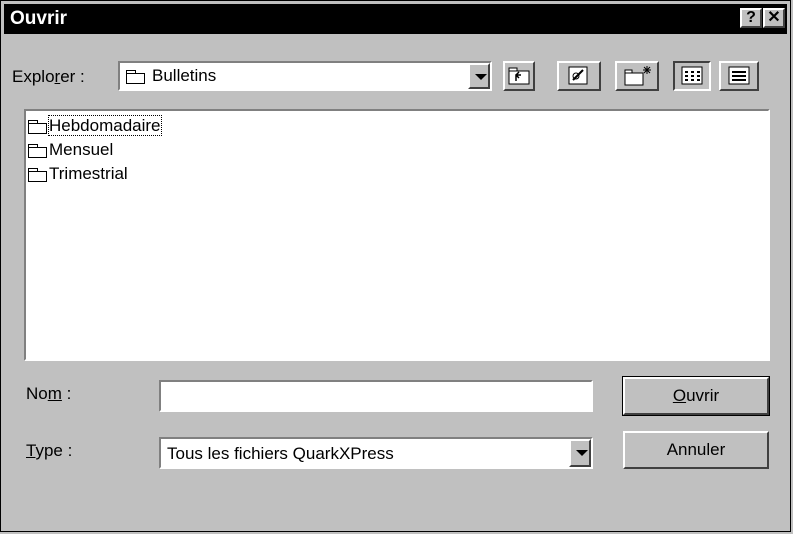  I want to click on window-title: Ouvrir, so click(39, 18).